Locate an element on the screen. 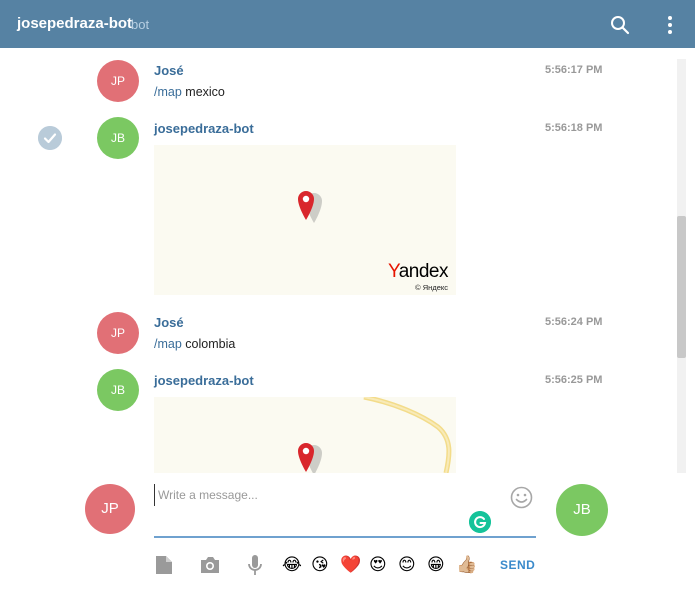 This screenshot has height=601, width=695. message-time: 5:56:17 PM is located at coordinates (574, 70).